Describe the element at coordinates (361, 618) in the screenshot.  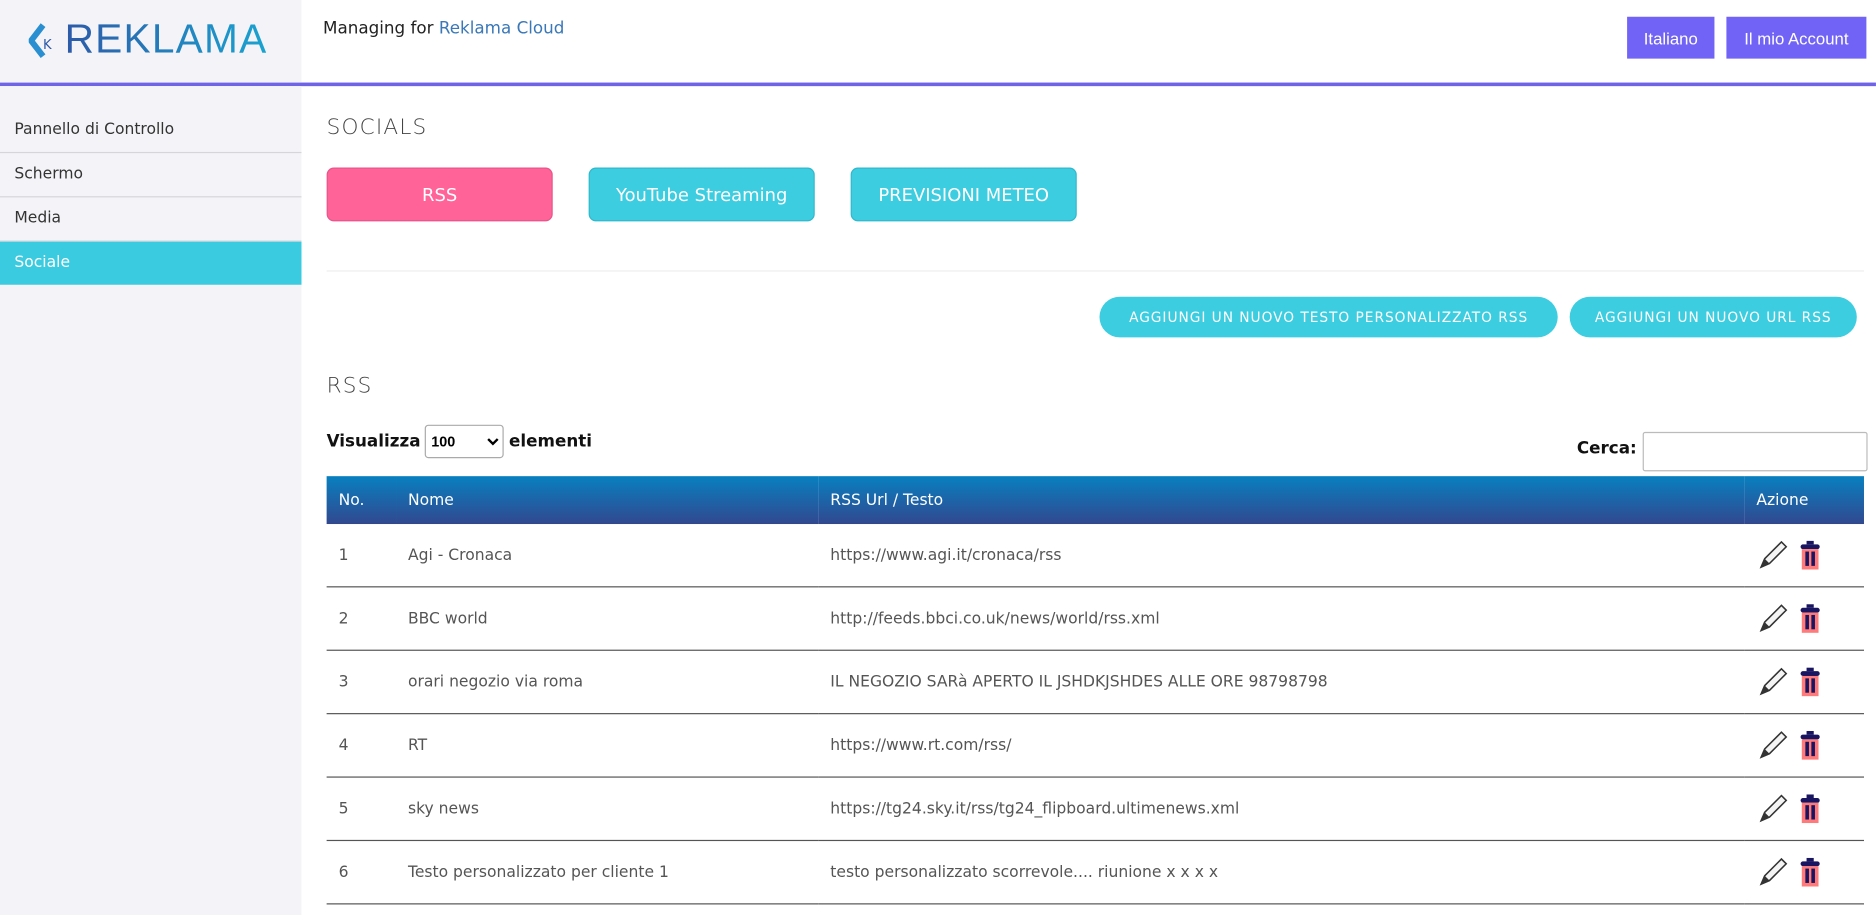
I see `row-no: 2` at that location.